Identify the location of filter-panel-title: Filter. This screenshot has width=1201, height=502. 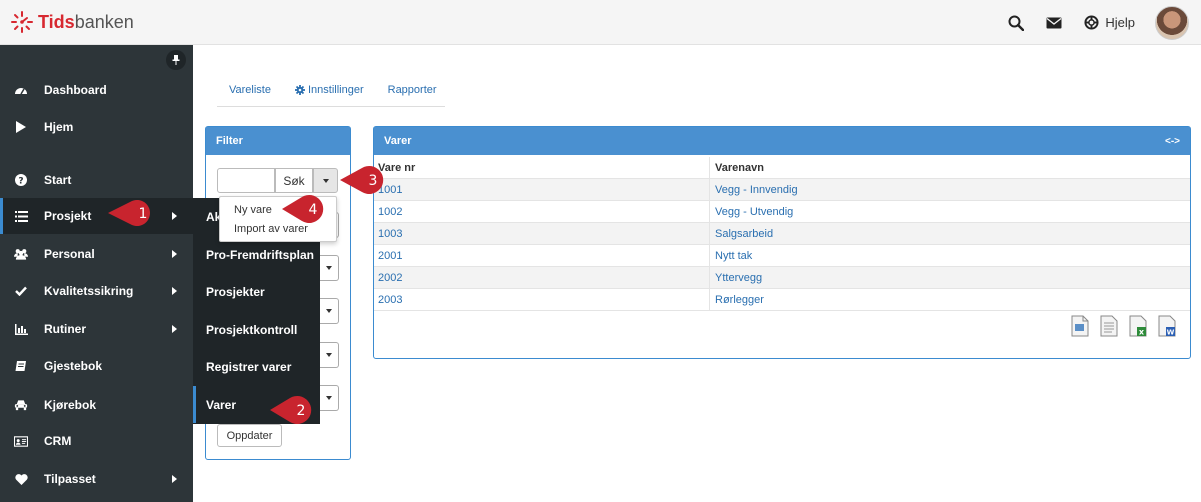
(278, 141).